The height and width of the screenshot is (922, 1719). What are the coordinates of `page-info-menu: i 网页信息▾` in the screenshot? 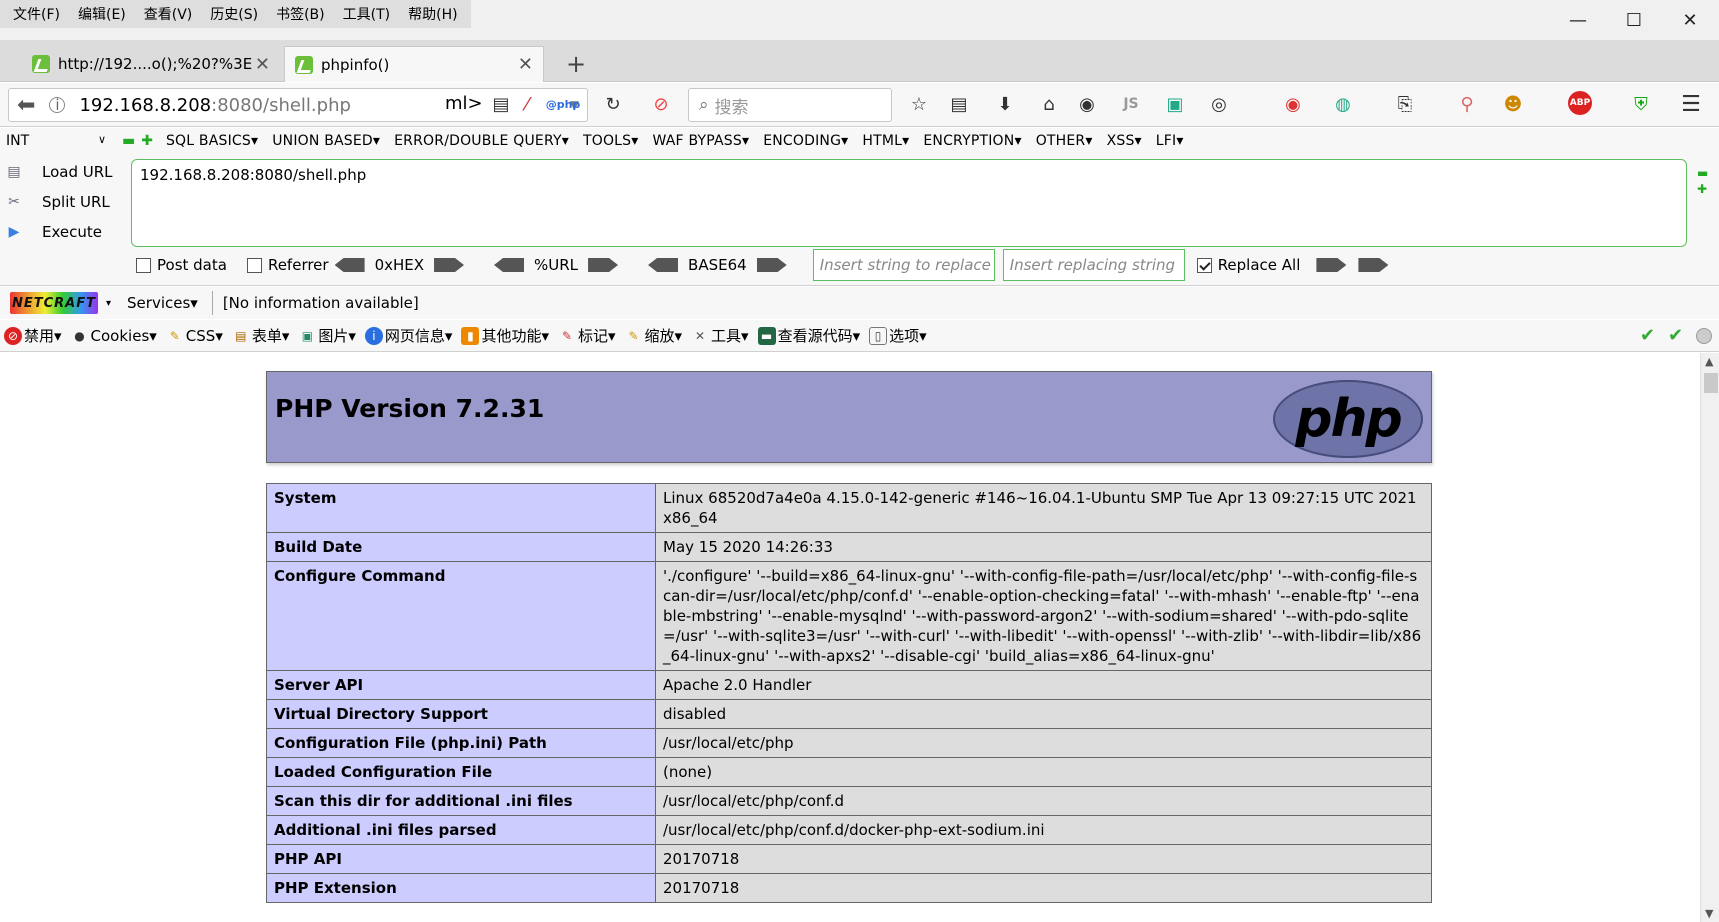 It's located at (408, 335).